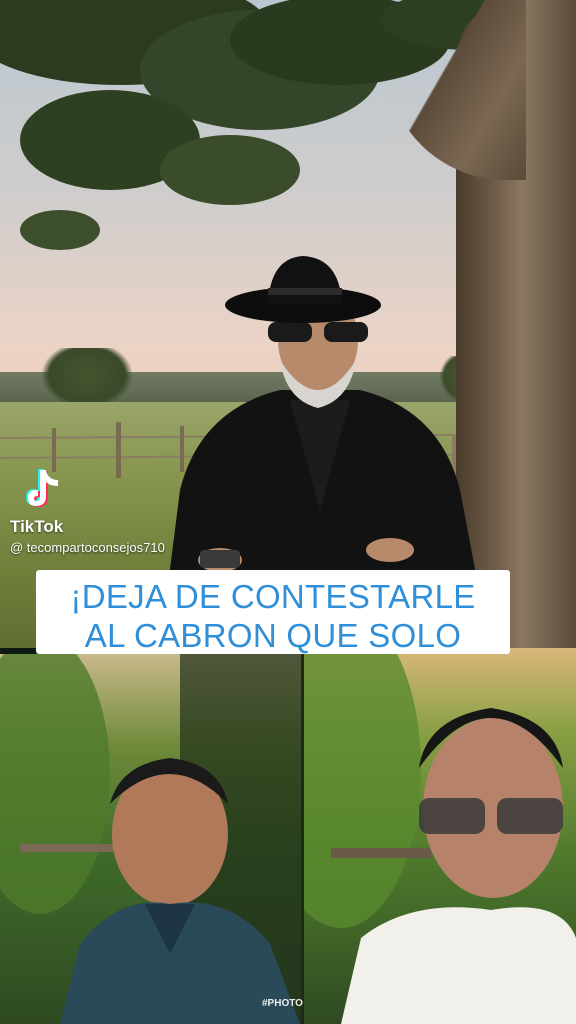 This screenshot has height=1024, width=576. Describe the element at coordinates (37, 526) in the screenshot. I see `tiktok-wordmark: TikTok` at that location.